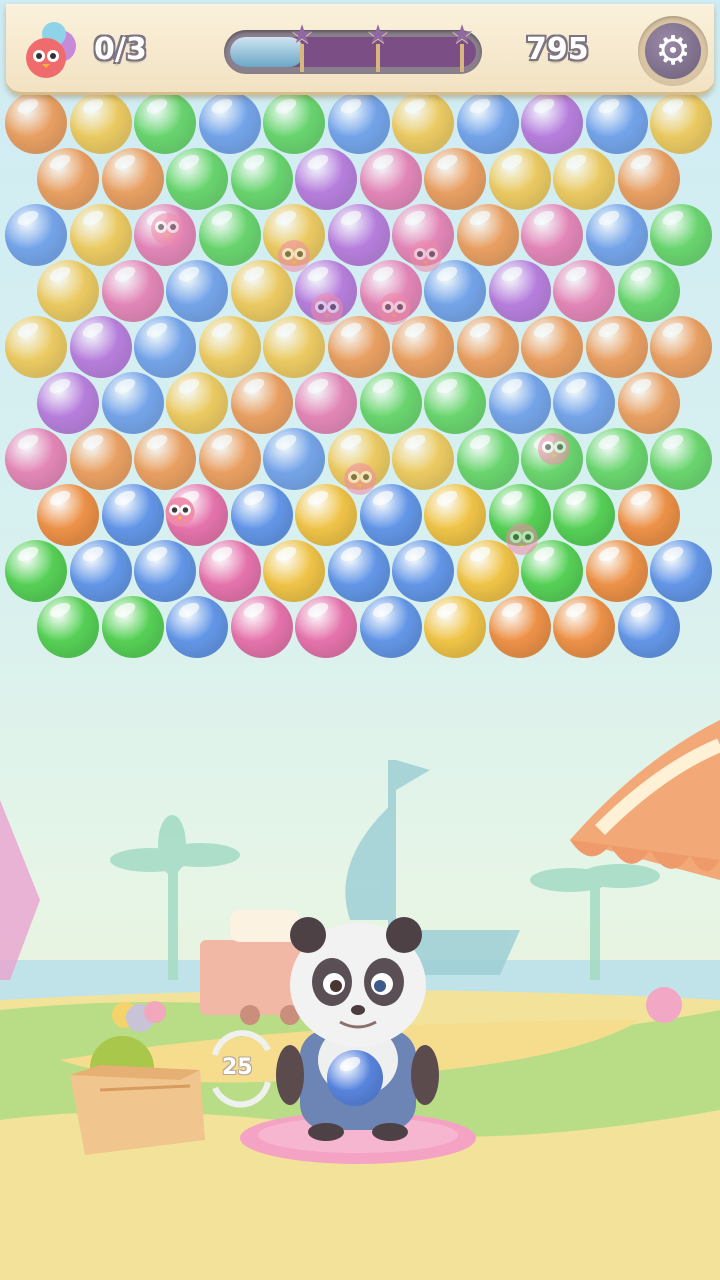 The height and width of the screenshot is (1280, 720). Describe the element at coordinates (557, 49) in the screenshot. I see `score-value: 795` at that location.